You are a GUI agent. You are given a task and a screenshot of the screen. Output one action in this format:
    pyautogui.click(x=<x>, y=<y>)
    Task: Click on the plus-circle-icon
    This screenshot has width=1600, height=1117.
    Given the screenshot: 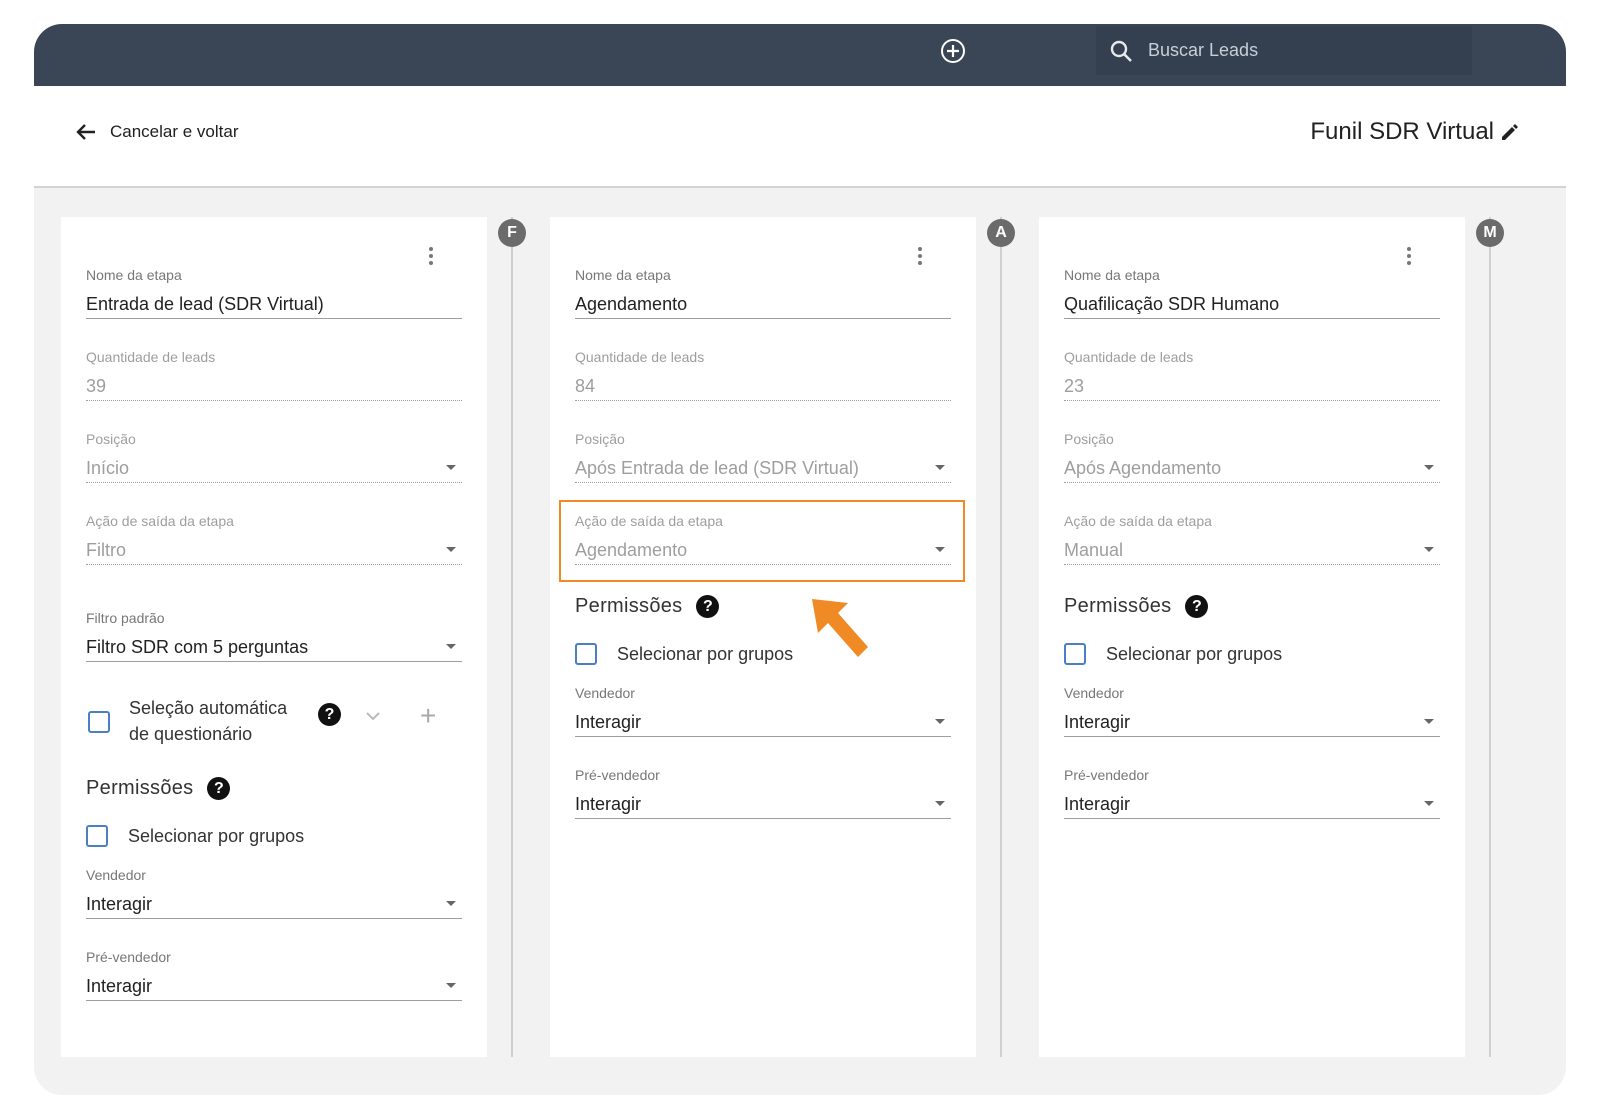 What is the action you would take?
    pyautogui.click(x=953, y=51)
    